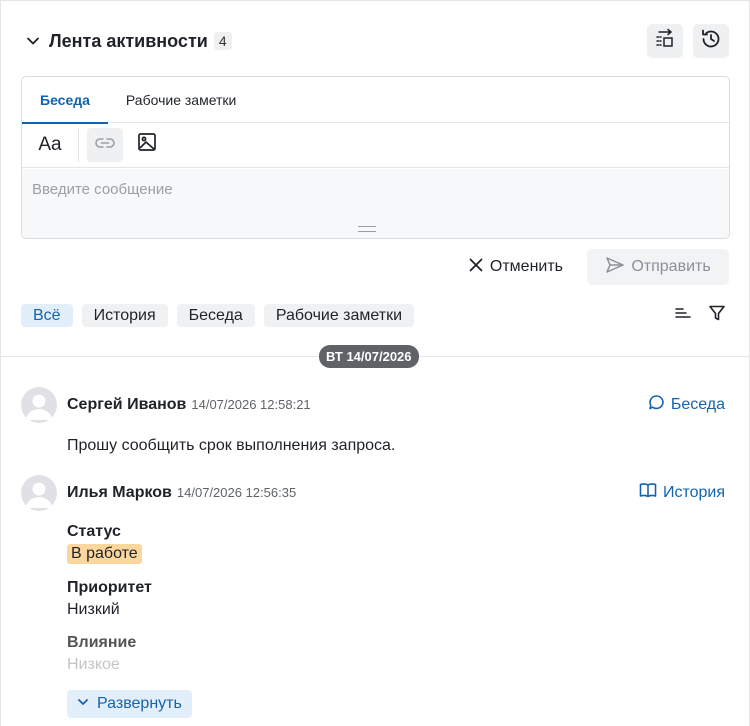 This screenshot has width=750, height=726. I want to click on filter-button, so click(717, 315).